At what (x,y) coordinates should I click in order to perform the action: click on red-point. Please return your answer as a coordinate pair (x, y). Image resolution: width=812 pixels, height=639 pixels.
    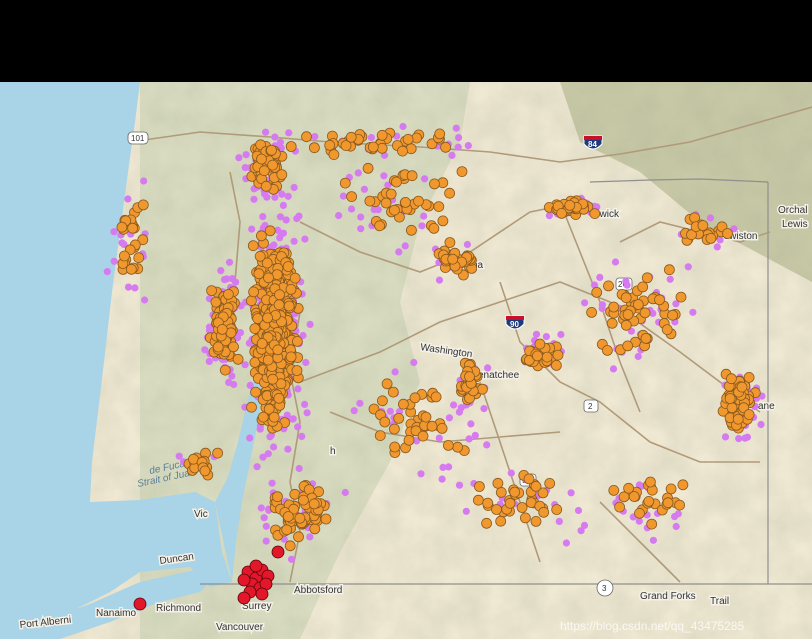
    Looking at the image, I should click on (140, 604).